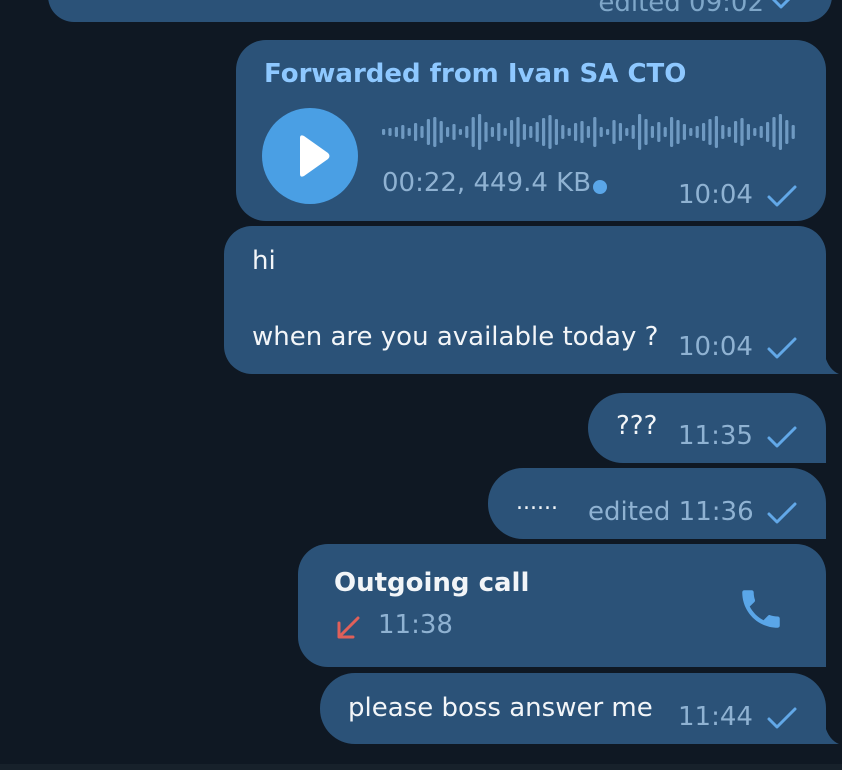 The height and width of the screenshot is (770, 842). Describe the element at coordinates (637, 426) in the screenshot. I see `message-text: ???` at that location.